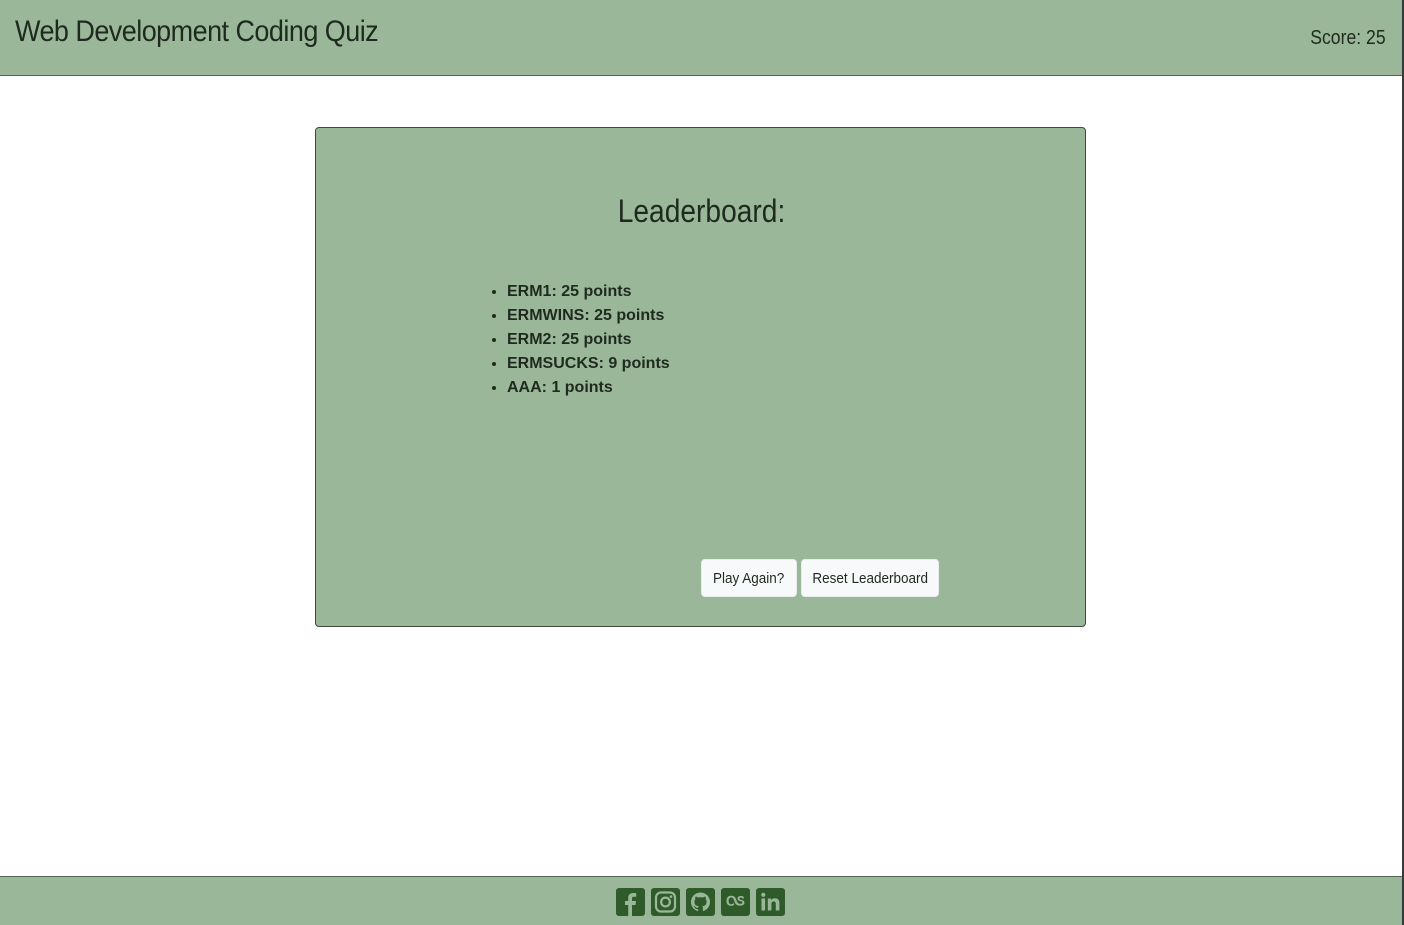 The width and height of the screenshot is (1404, 925). I want to click on leaderboard-entry: AAA: 1 points, so click(588, 388).